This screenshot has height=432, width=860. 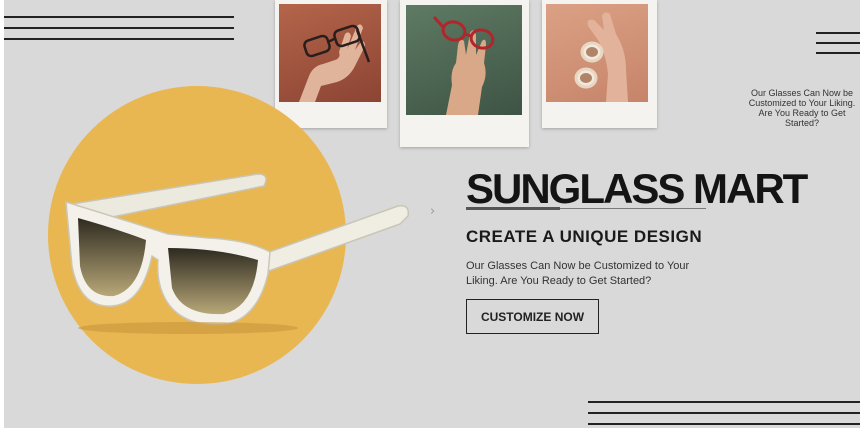 What do you see at coordinates (584, 236) in the screenshot?
I see `hero-subtitle: CREATE A UNIQUE DESIGN` at bounding box center [584, 236].